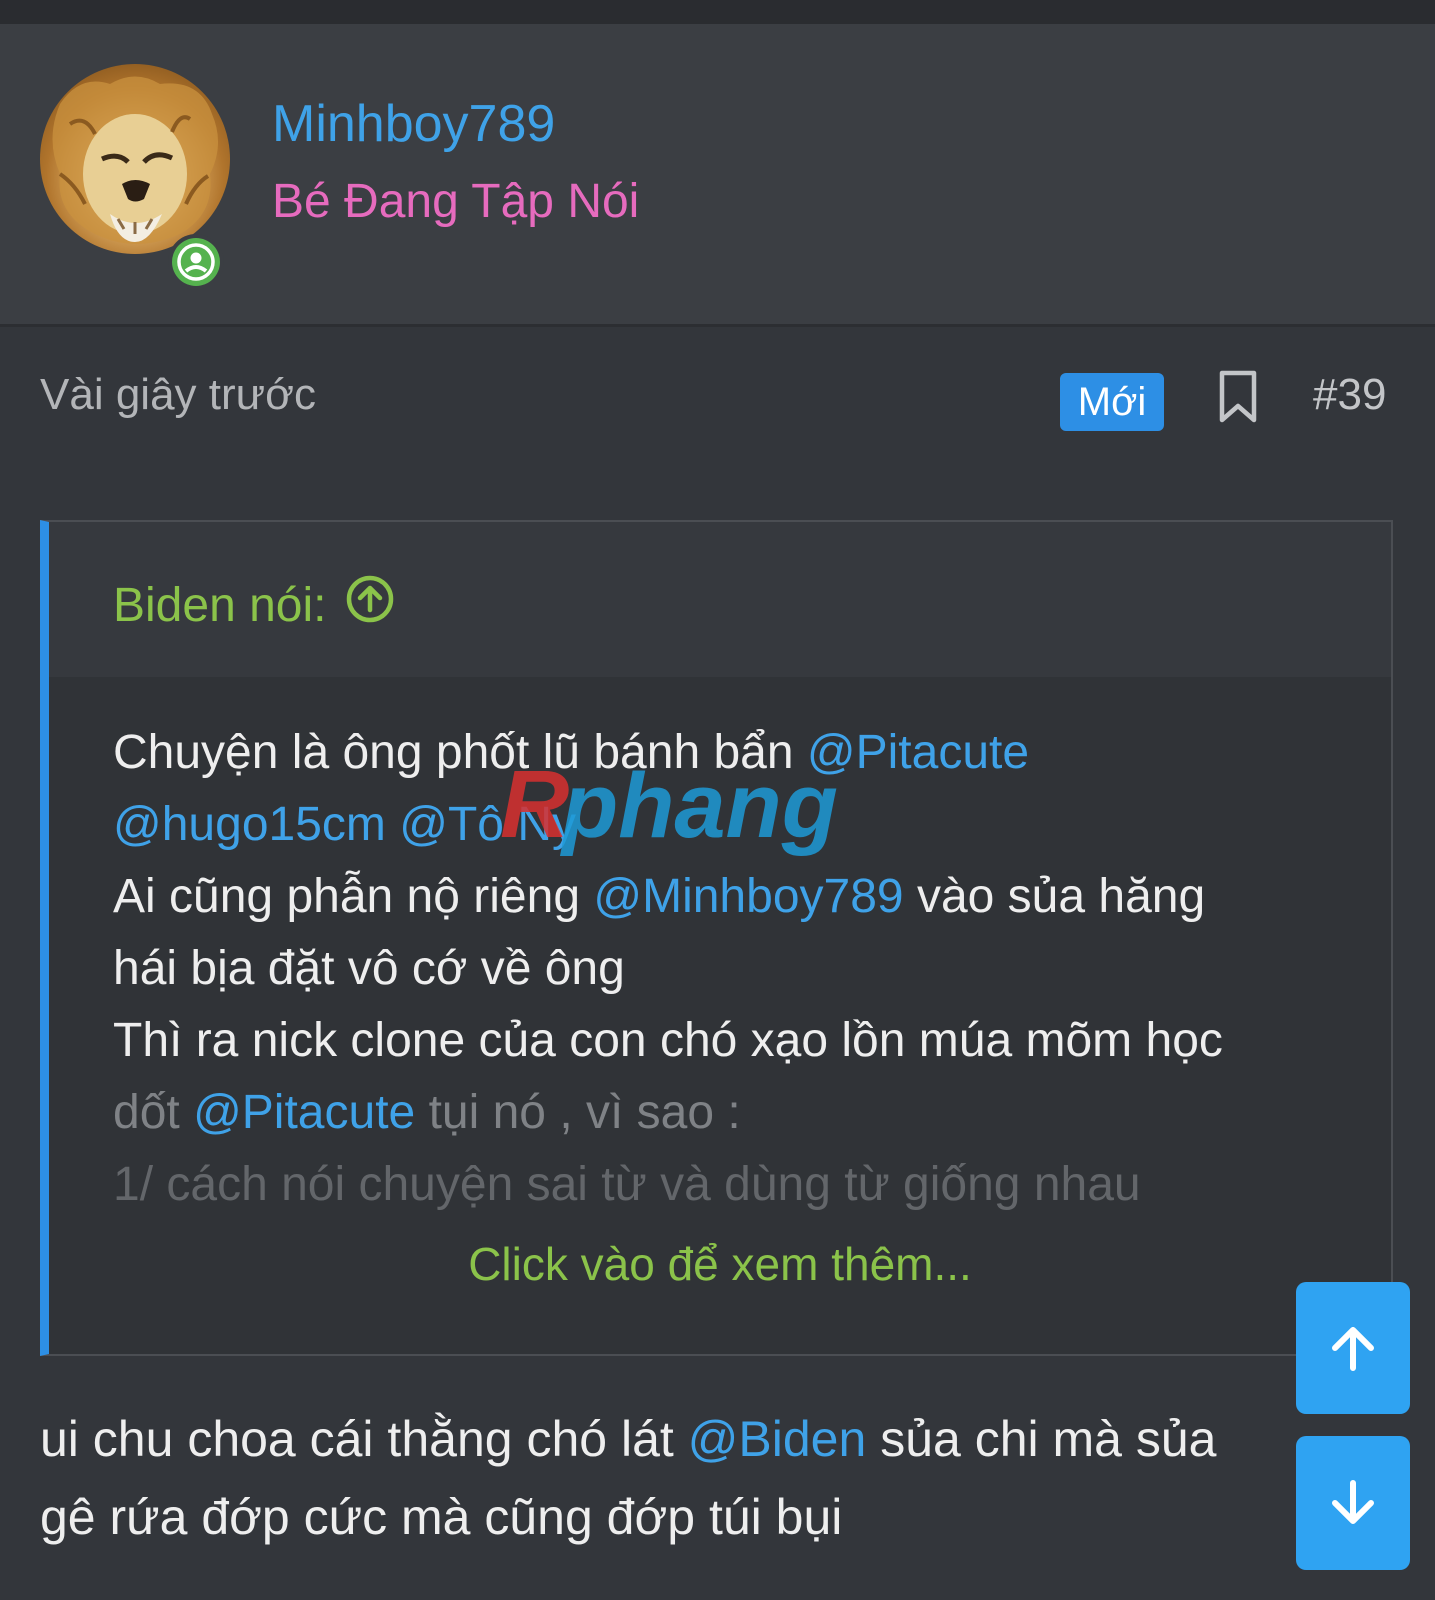 This screenshot has width=1435, height=1600. What do you see at coordinates (370, 605) in the screenshot?
I see `arrow-up-circle-icon` at bounding box center [370, 605].